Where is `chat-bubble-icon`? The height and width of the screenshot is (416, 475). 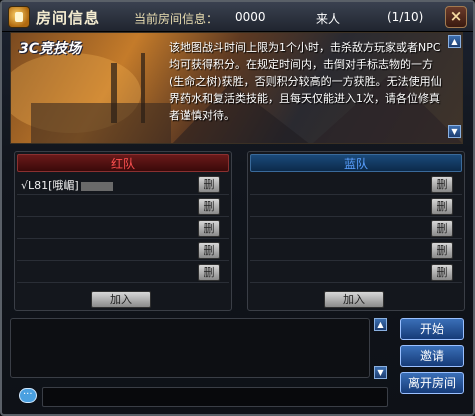
chat-bubble-icon is located at coordinates (28, 394).